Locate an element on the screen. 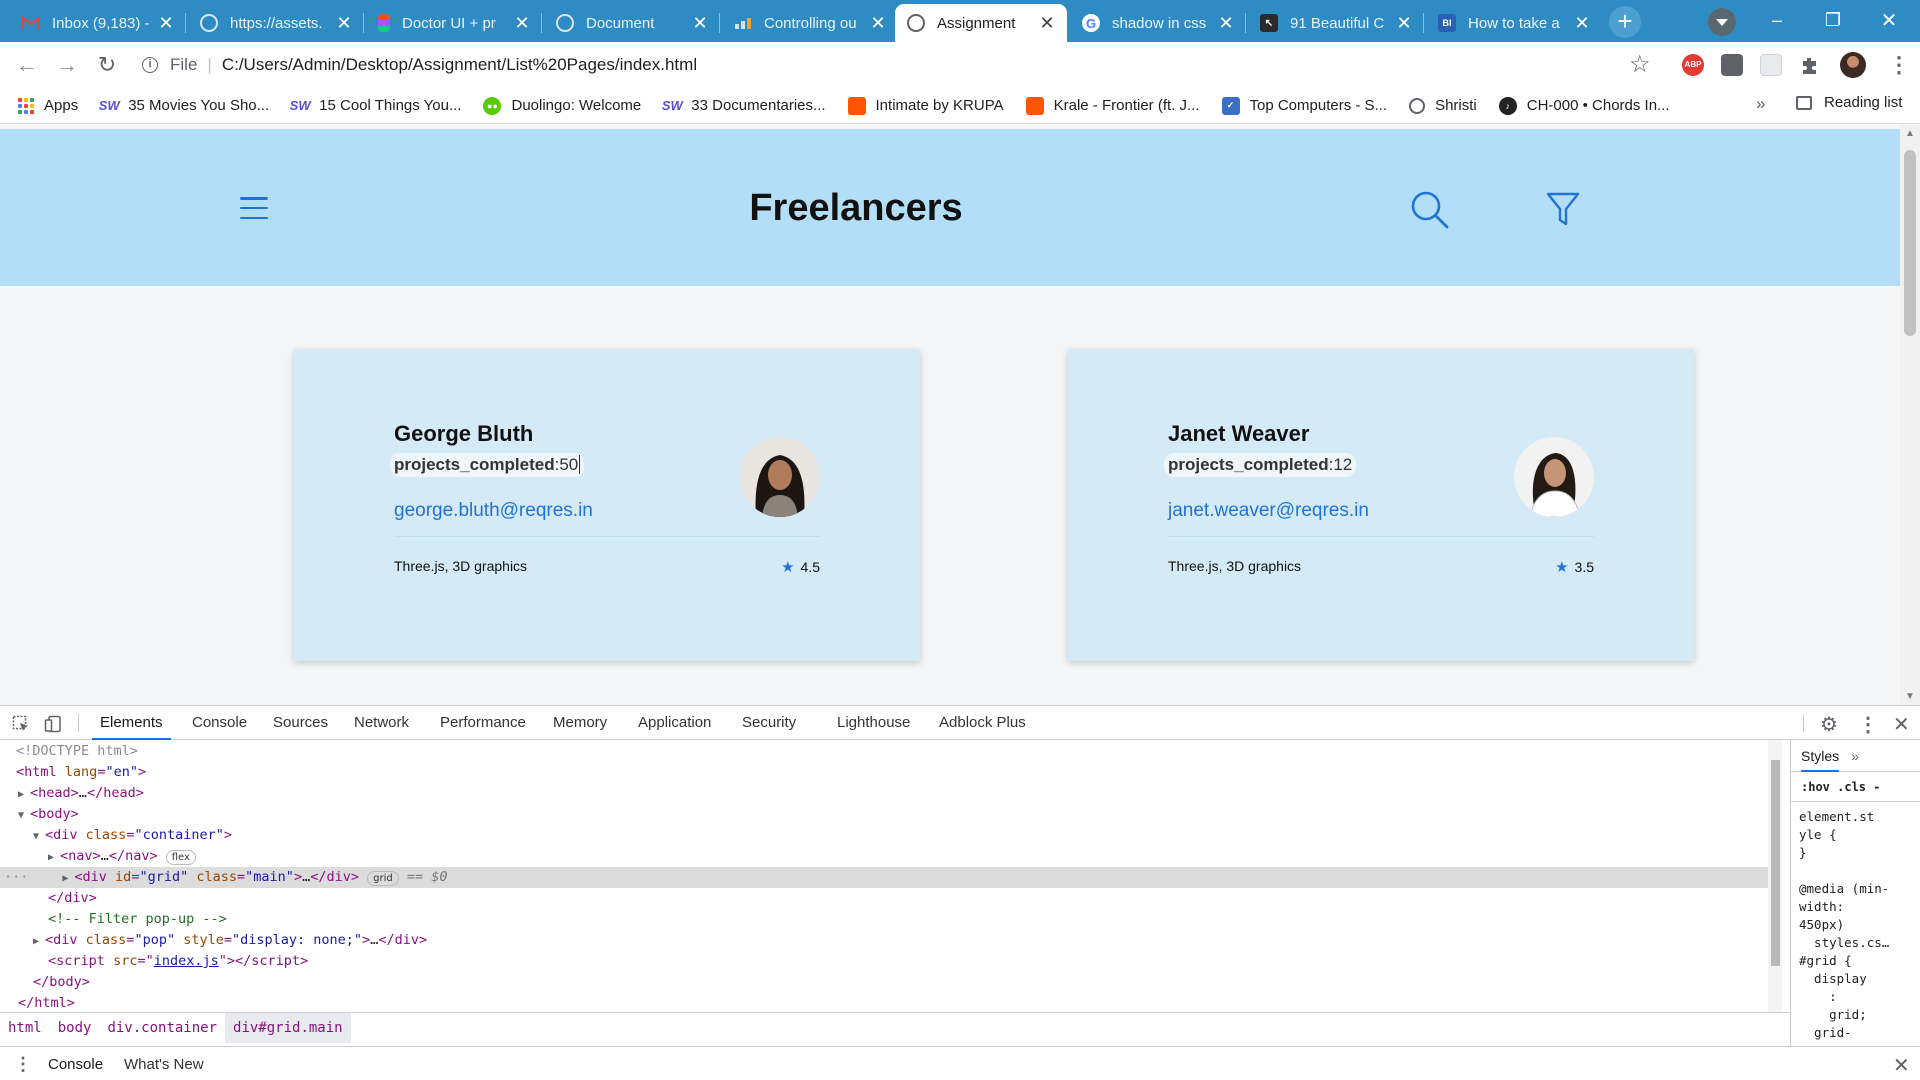  drawer-tab-whats-new: What's New is located at coordinates (164, 1063).